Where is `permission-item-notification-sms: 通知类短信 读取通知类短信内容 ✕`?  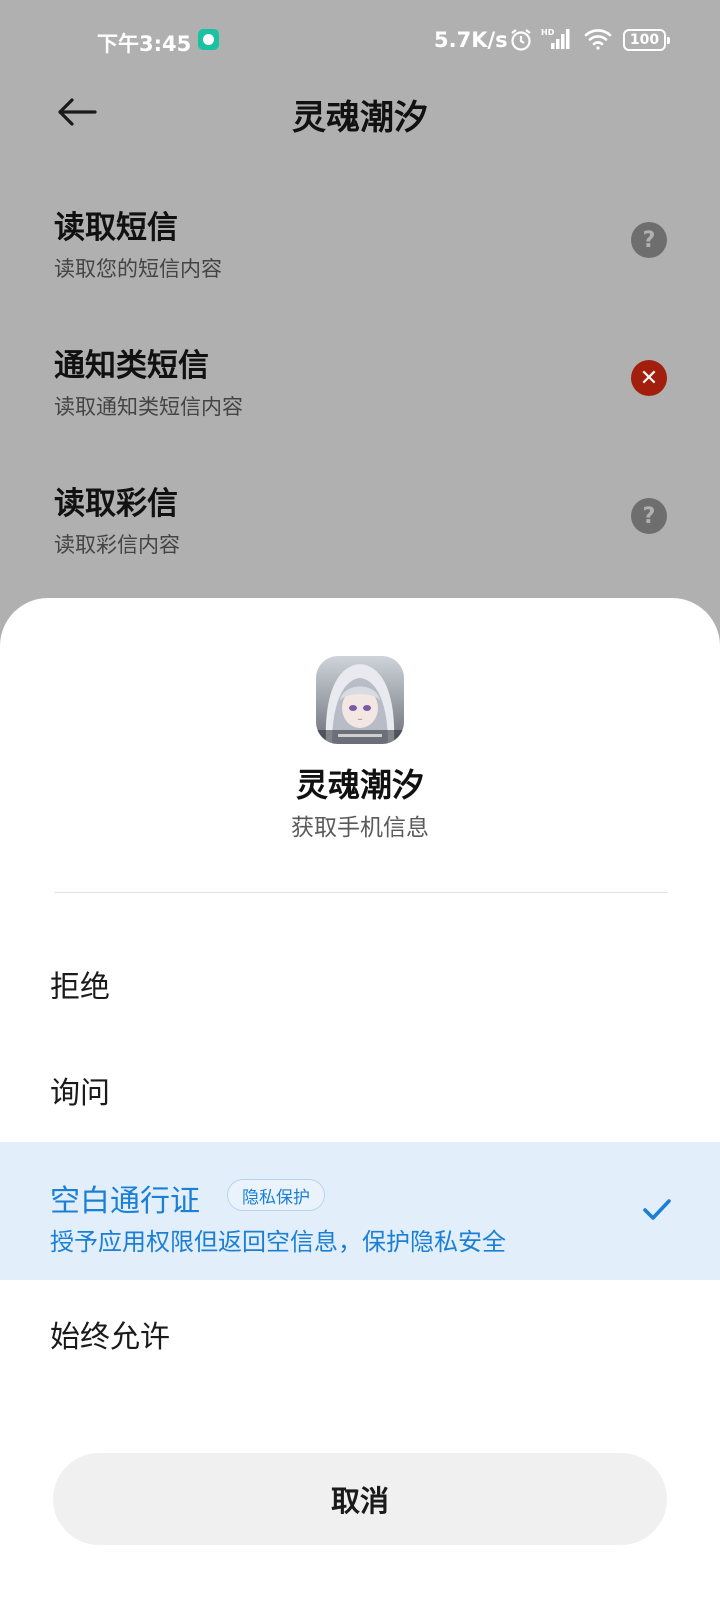 permission-item-notification-sms: 通知类短信 读取通知类短信内容 ✕ is located at coordinates (374, 385).